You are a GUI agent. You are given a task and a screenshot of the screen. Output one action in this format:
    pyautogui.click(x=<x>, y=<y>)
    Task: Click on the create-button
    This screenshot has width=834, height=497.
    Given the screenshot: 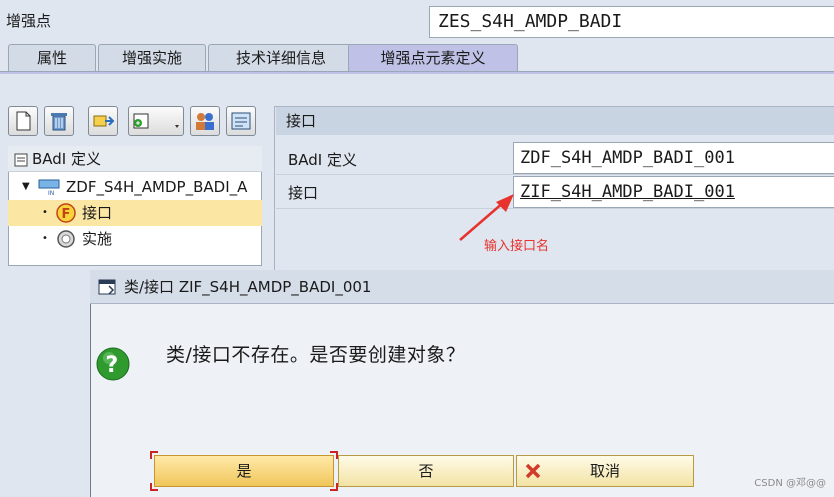 What is the action you would take?
    pyautogui.click(x=23, y=121)
    